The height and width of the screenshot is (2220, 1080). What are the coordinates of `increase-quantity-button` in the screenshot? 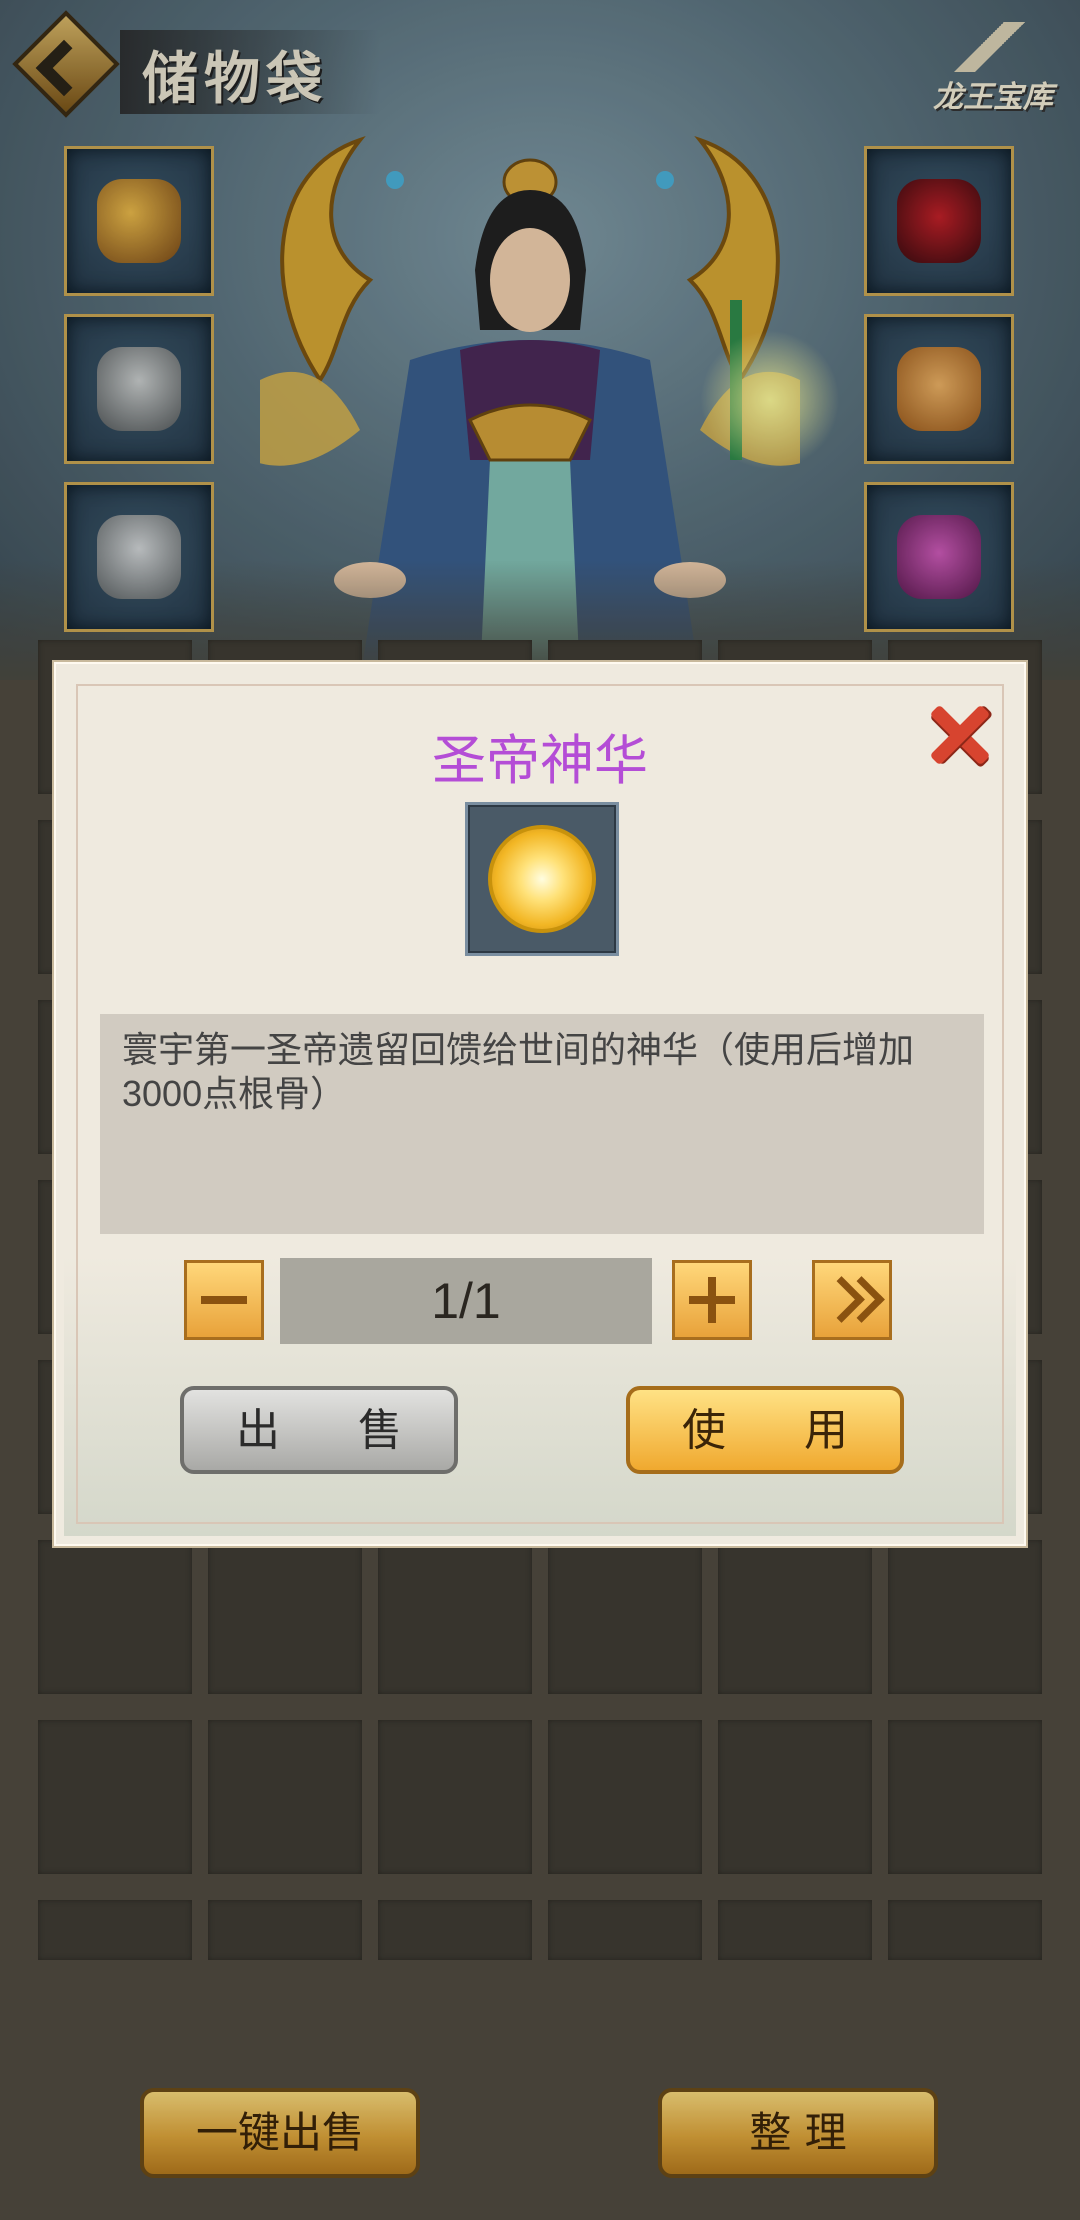 It's located at (712, 1300).